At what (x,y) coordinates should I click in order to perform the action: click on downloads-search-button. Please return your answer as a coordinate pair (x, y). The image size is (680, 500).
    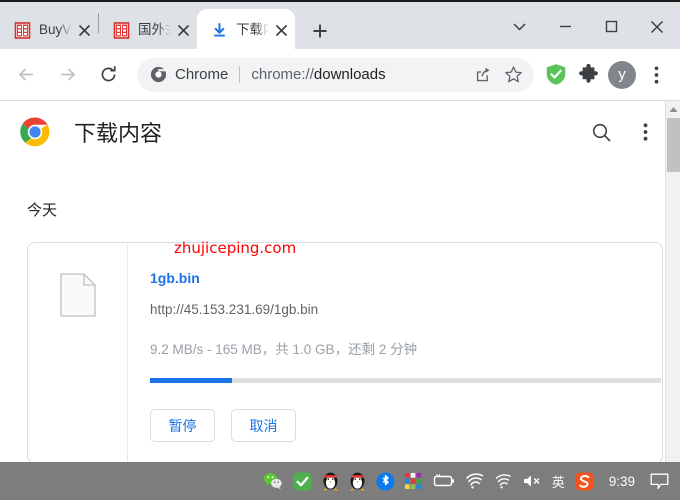
    Looking at the image, I should click on (601, 132).